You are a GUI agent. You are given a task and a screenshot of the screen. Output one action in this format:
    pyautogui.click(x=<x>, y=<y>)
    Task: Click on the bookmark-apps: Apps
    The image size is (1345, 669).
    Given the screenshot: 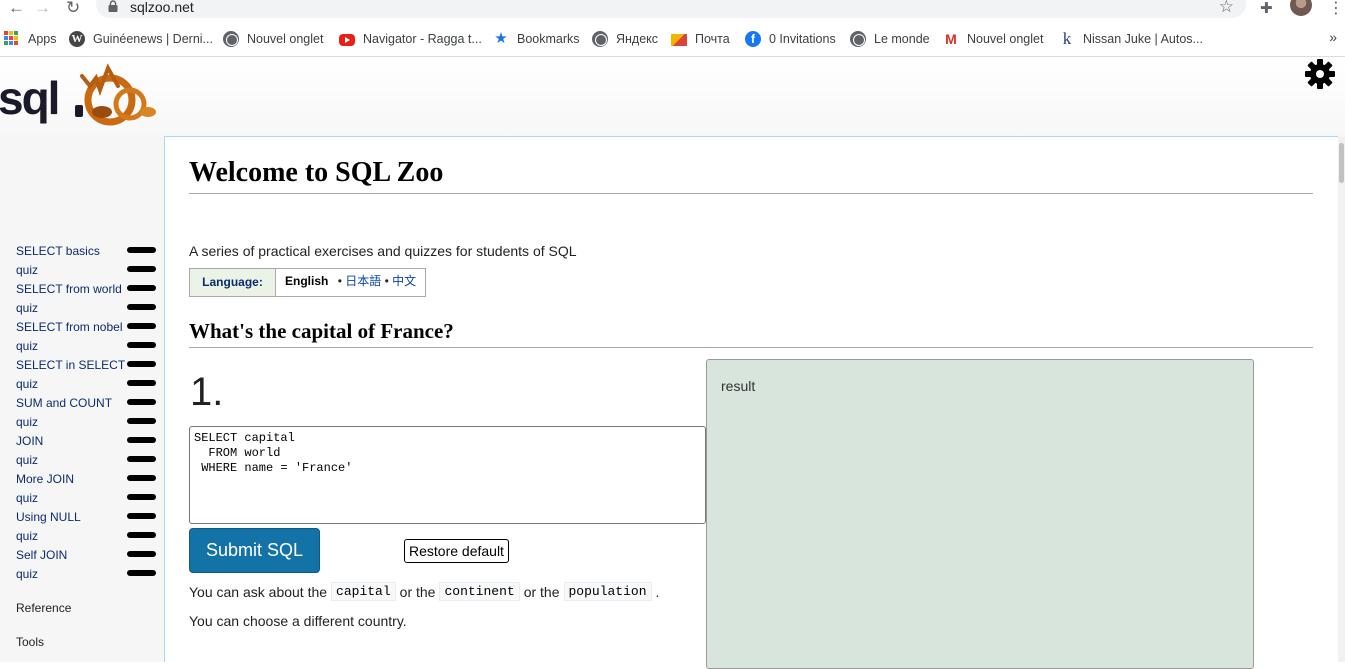 What is the action you would take?
    pyautogui.click(x=30, y=39)
    